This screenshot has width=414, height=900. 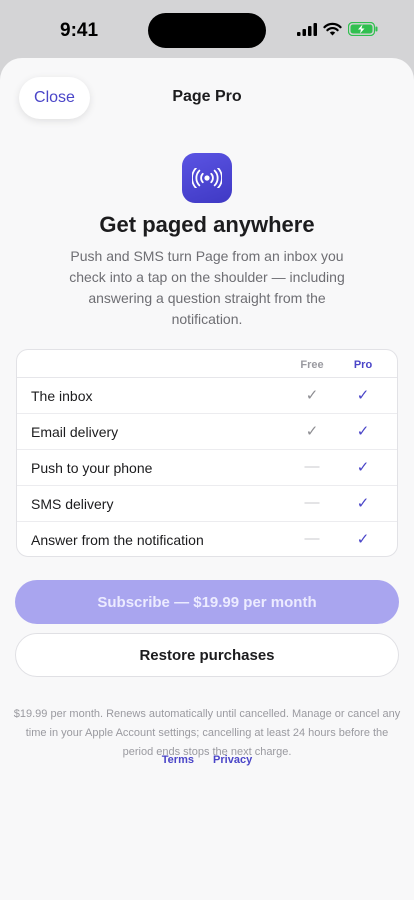 I want to click on headline: Get paged anywhere, so click(x=207, y=224).